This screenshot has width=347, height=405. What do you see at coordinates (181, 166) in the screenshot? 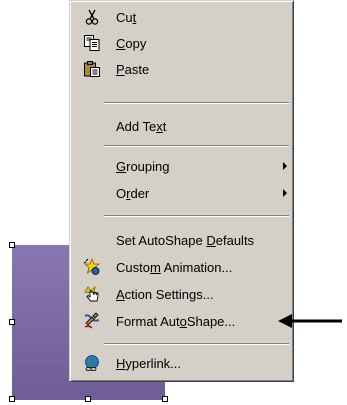
I see `menu-item-grouping: Grouping` at bounding box center [181, 166].